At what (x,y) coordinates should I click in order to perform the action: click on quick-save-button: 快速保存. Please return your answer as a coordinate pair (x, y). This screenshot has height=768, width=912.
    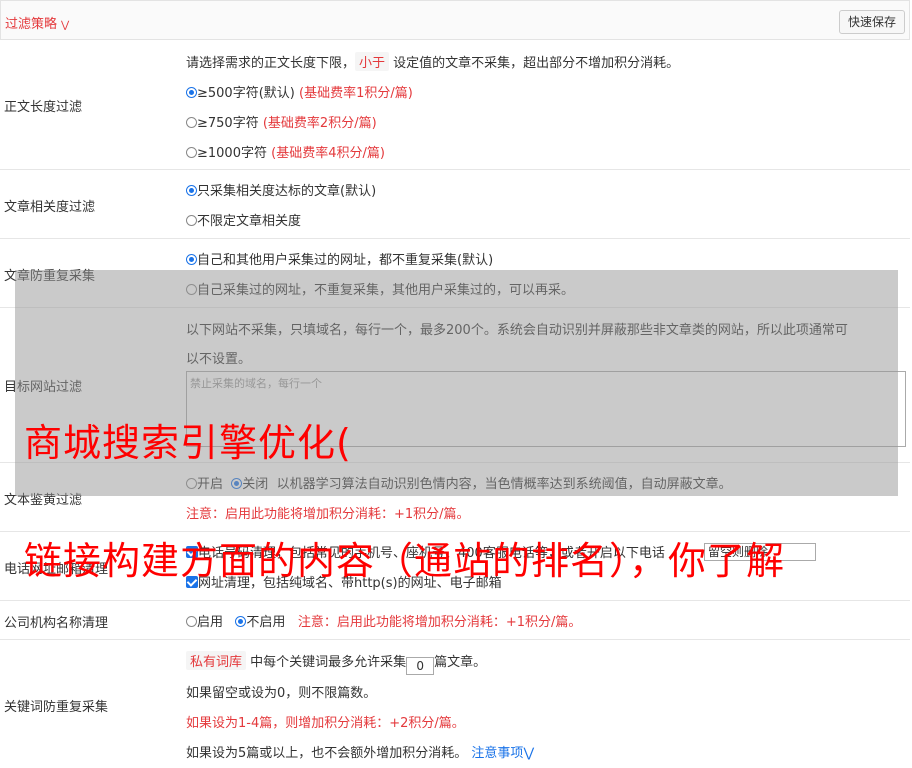
    Looking at the image, I should click on (871, 22).